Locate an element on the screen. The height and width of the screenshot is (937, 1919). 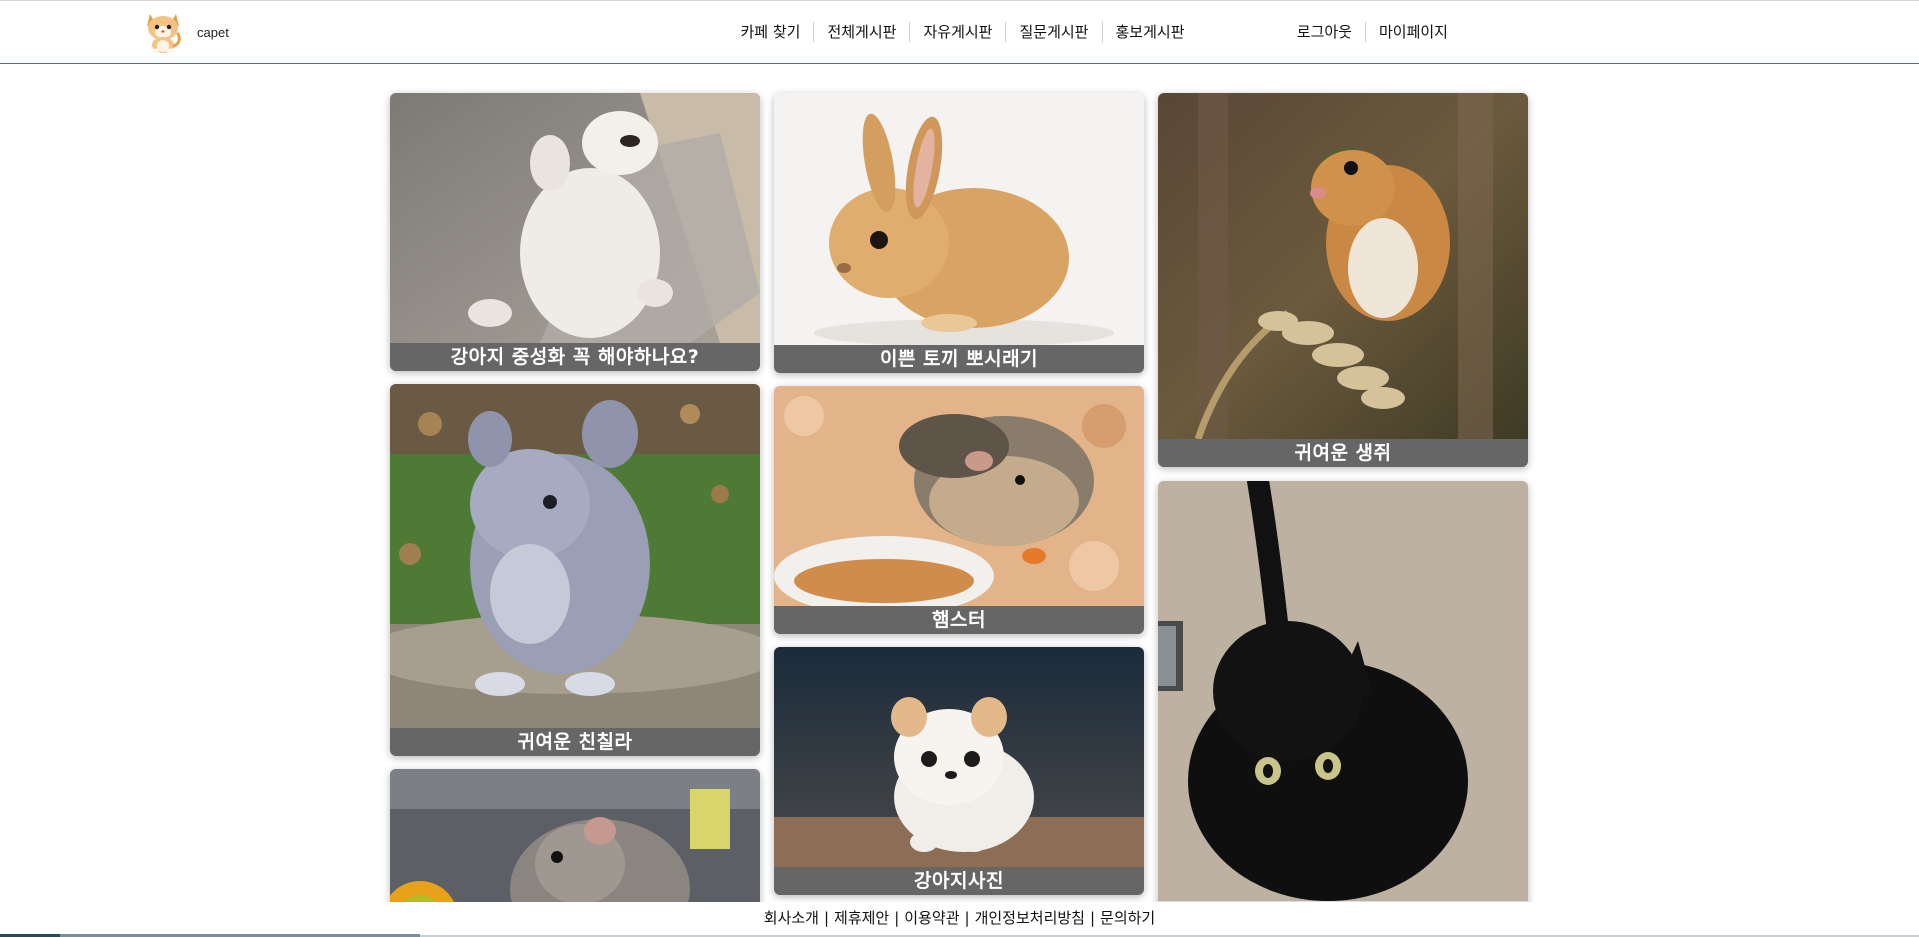
footer-link-partnership: 제휴제안 is located at coordinates (861, 917).